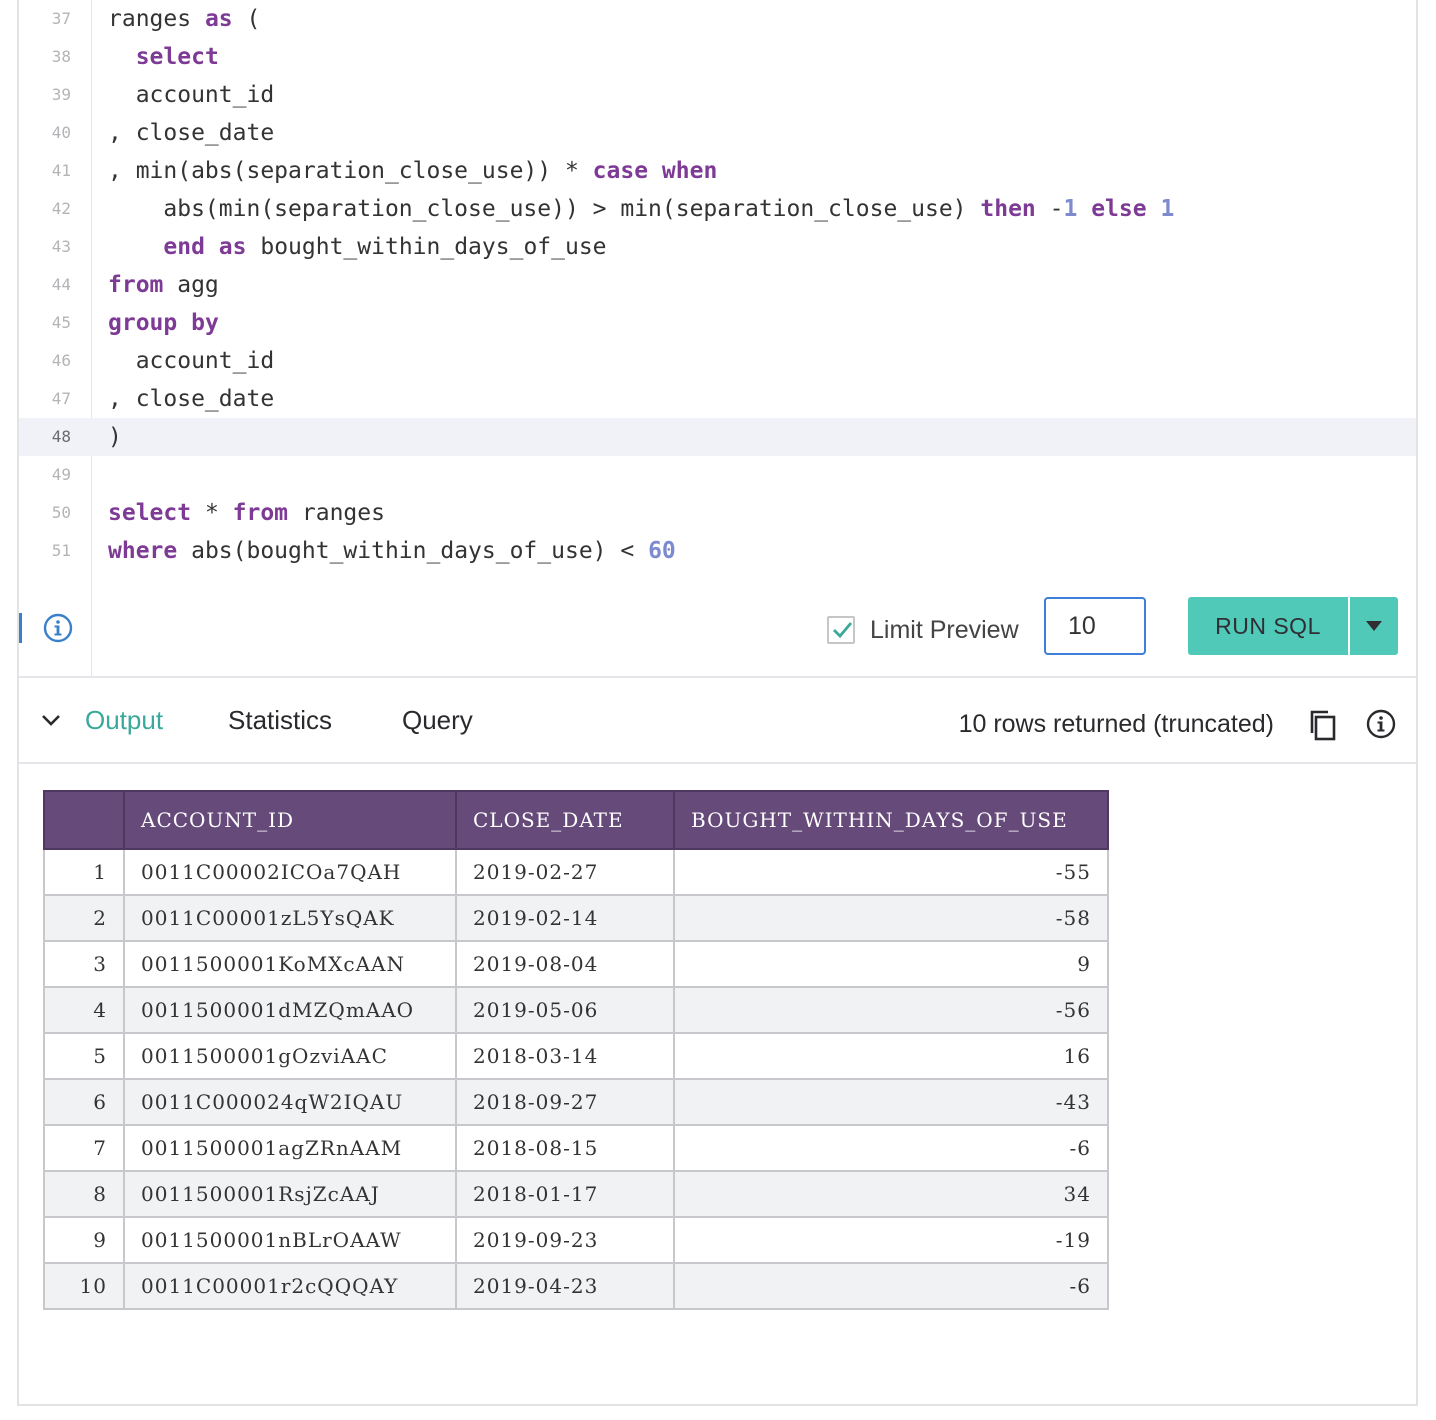 This screenshot has width=1436, height=1420. I want to click on table-row: 4 0011500001dMZQmAAO 2019-05-06 -56, so click(576, 1010).